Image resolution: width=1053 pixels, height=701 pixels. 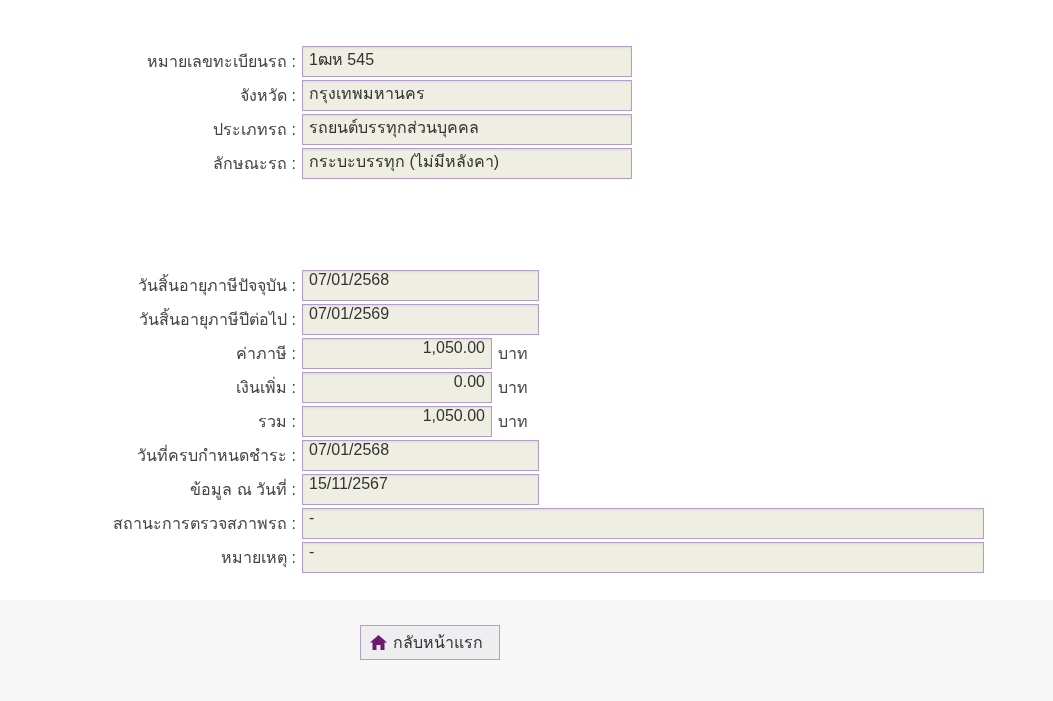 What do you see at coordinates (467, 95) in the screenshot?
I see `input-field: กรุงเทพมหานคร` at bounding box center [467, 95].